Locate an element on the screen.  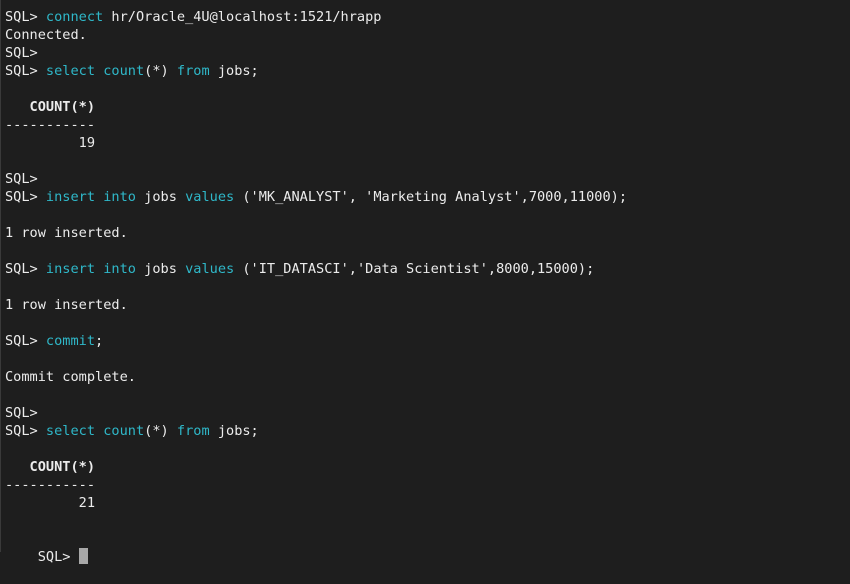
terminal-text: ; is located at coordinates (99, 341).